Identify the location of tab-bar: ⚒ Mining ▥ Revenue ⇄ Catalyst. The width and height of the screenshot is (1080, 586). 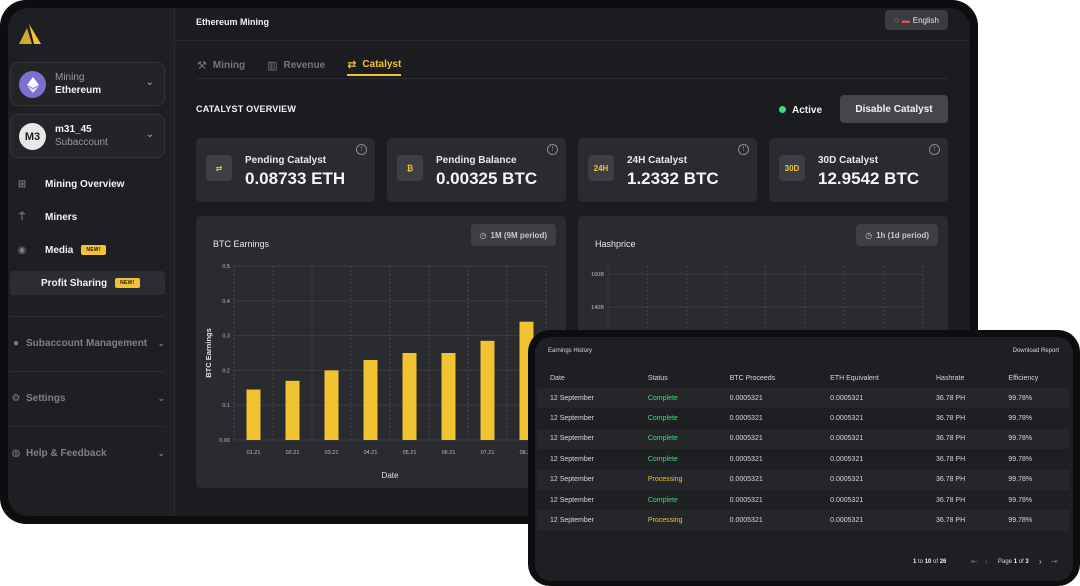
(299, 65).